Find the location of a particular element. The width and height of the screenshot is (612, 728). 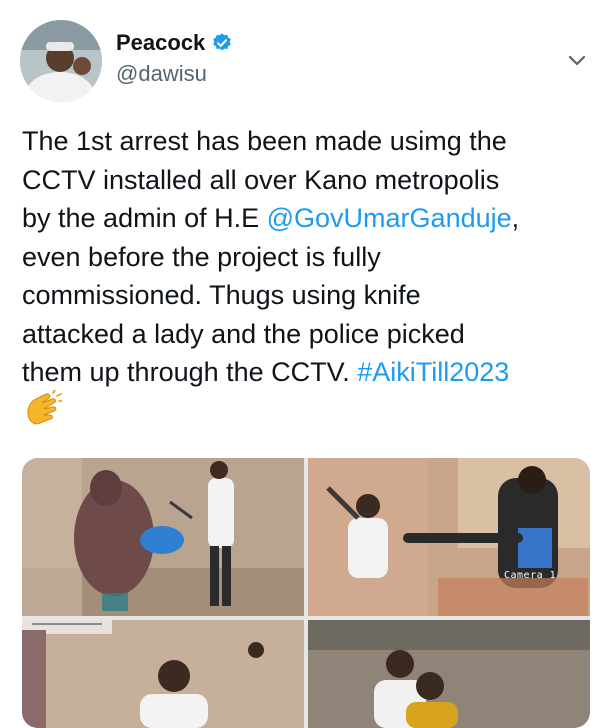

tweet-text-segment: attacked a lady and the police picked is located at coordinates (243, 333).